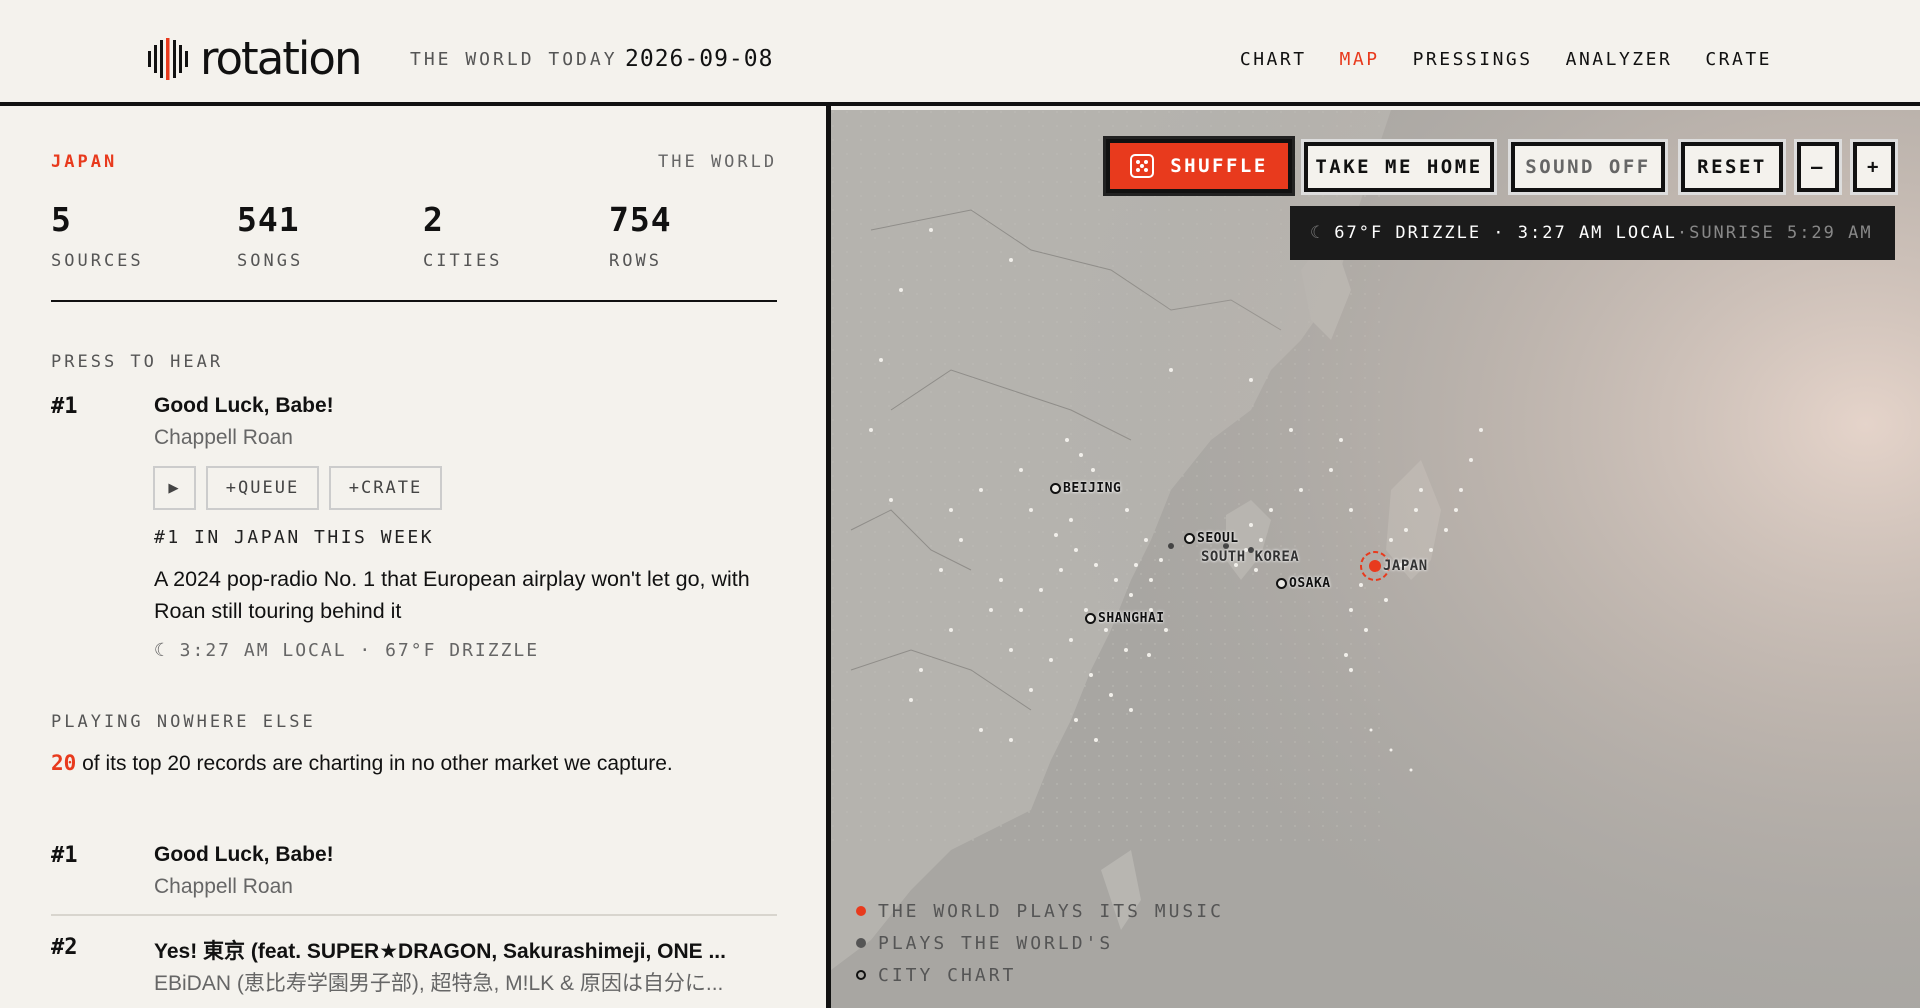  Describe the element at coordinates (1360, 59) in the screenshot. I see `nav-map: MAP` at that location.